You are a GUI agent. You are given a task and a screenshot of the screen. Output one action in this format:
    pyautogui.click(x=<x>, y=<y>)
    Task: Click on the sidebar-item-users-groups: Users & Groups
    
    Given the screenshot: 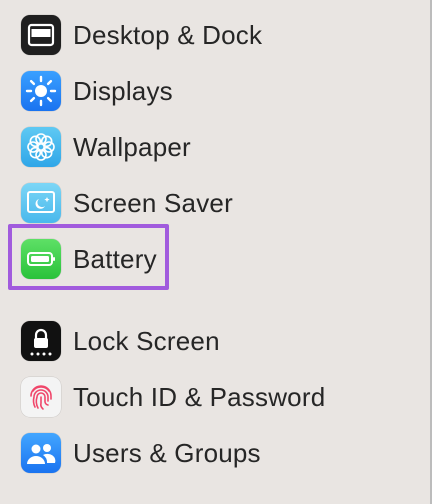 What is the action you would take?
    pyautogui.click(x=186, y=453)
    